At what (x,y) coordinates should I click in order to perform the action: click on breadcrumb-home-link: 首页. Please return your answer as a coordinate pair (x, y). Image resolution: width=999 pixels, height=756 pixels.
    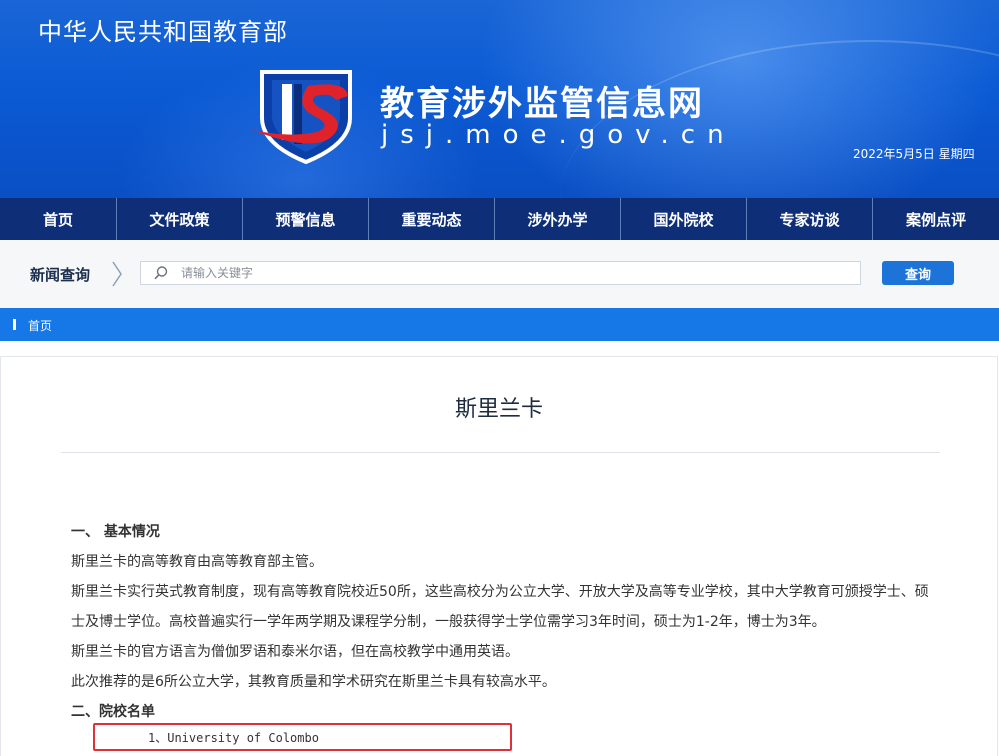
    Looking at the image, I should click on (40, 325).